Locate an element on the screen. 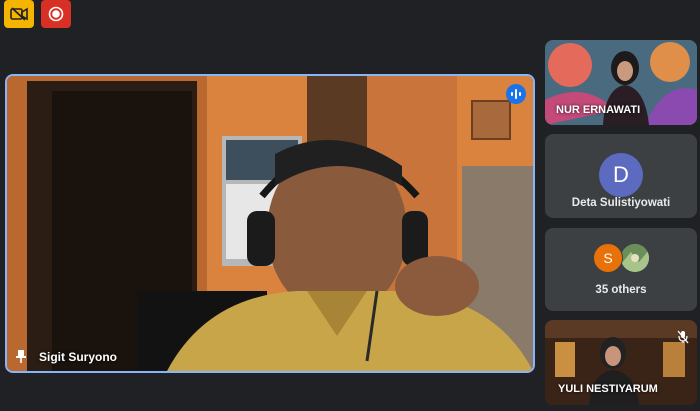 The width and height of the screenshot is (700, 411). participant-name: YULI NESTIYARUM is located at coordinates (608, 389).